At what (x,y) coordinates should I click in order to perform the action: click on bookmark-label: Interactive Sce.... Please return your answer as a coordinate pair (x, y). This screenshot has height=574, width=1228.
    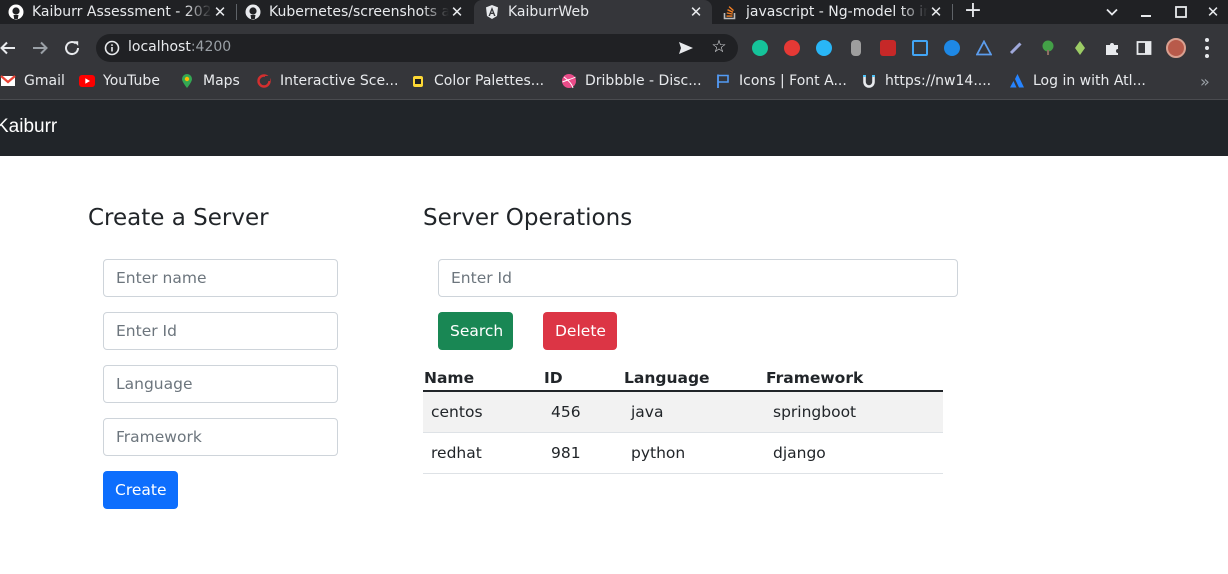
    Looking at the image, I should click on (339, 81).